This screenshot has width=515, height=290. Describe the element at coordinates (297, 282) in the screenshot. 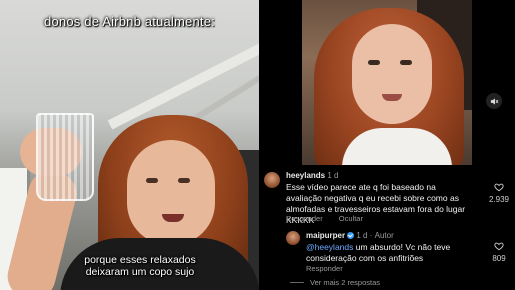

I see `divider` at that location.